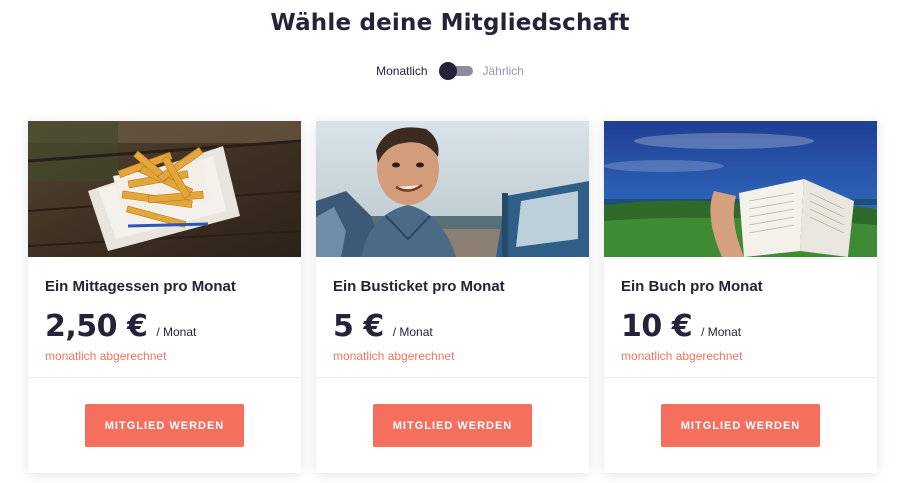  What do you see at coordinates (503, 71) in the screenshot?
I see `toggle-label-yearly: Jährlich` at bounding box center [503, 71].